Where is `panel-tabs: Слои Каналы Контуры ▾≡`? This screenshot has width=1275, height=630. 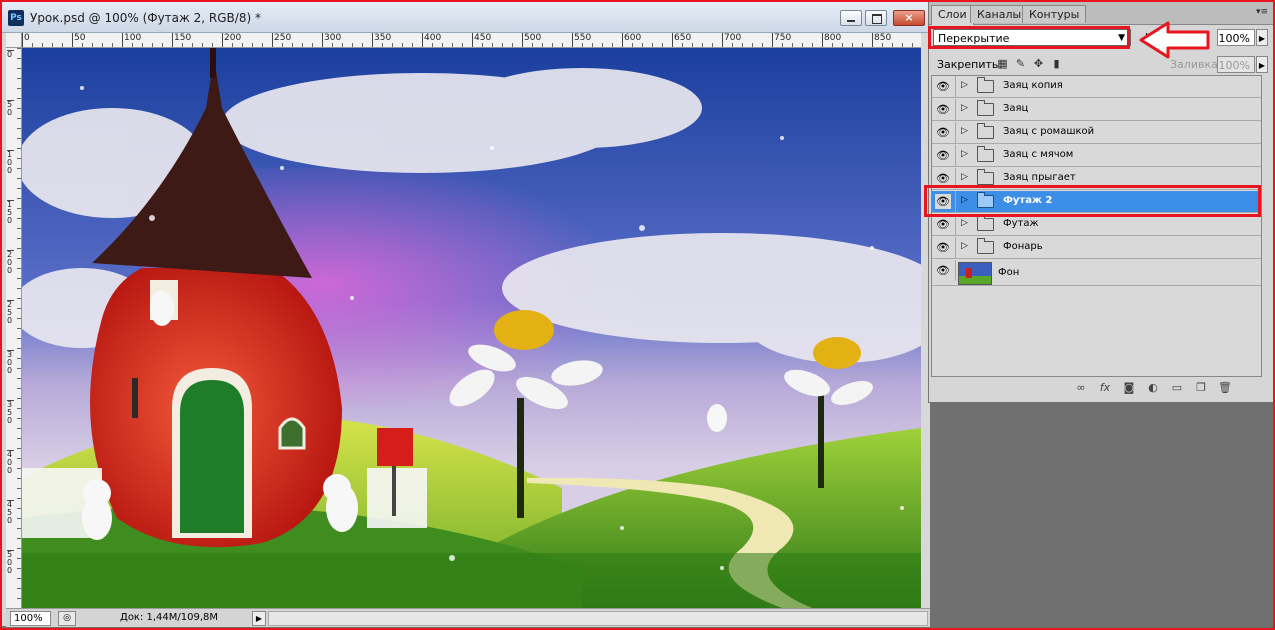
panel-tabs: Слои Каналы Контуры ▾≡ is located at coordinates (1101, 13).